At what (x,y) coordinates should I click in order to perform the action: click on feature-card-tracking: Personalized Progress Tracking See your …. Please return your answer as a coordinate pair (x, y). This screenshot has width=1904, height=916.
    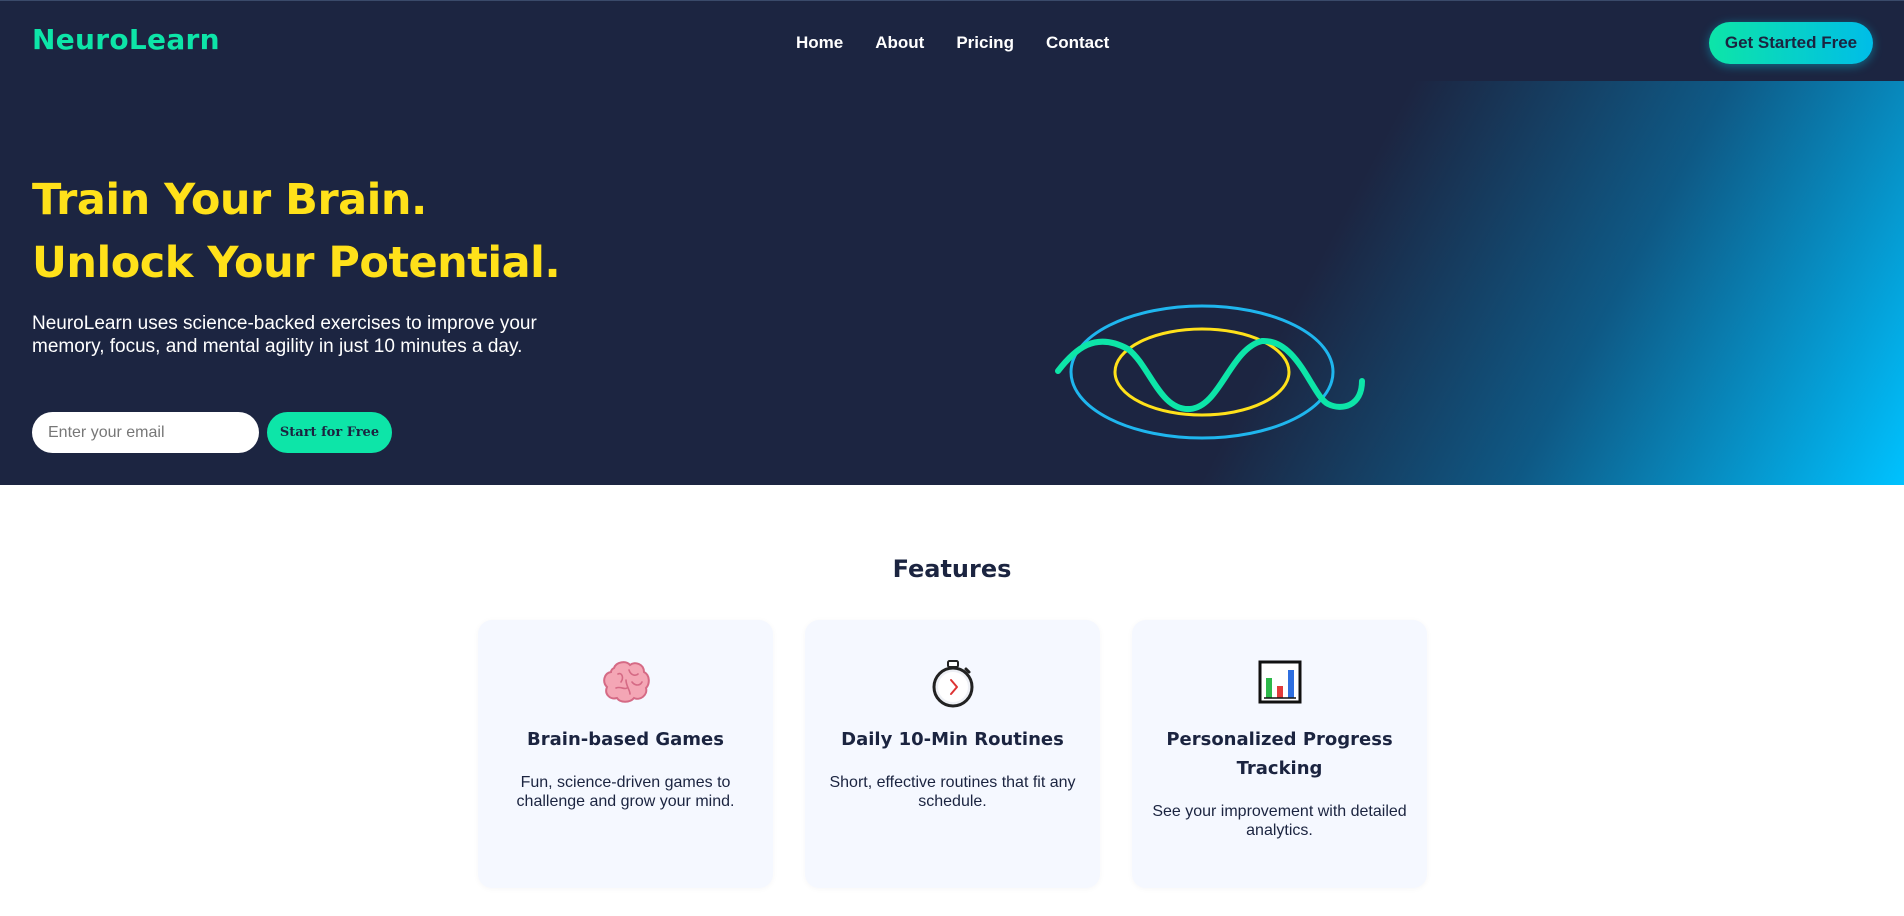
    Looking at the image, I should click on (1279, 754).